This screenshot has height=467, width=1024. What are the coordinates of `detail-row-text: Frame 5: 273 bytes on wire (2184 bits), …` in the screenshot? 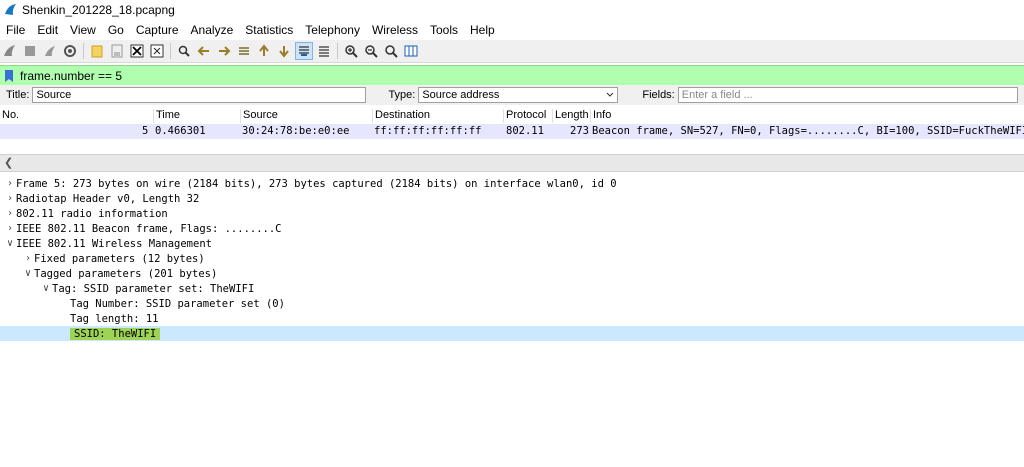 It's located at (316, 183).